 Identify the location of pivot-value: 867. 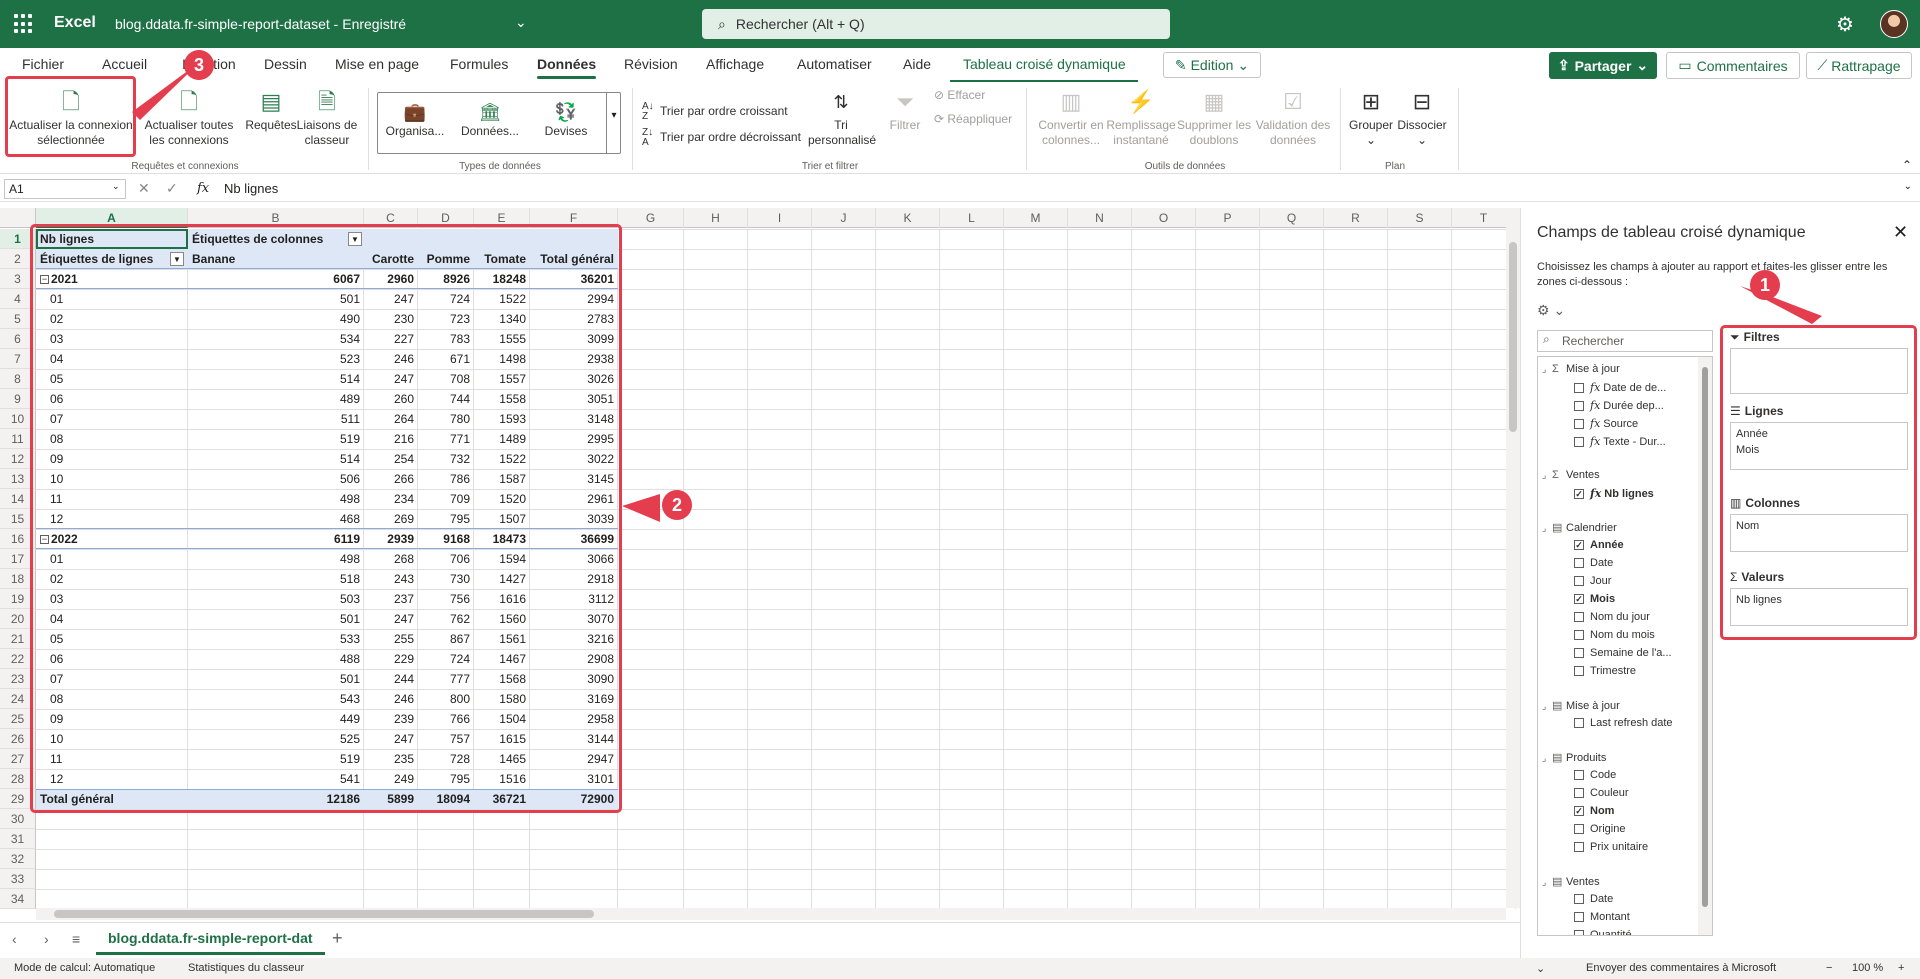
(446, 639).